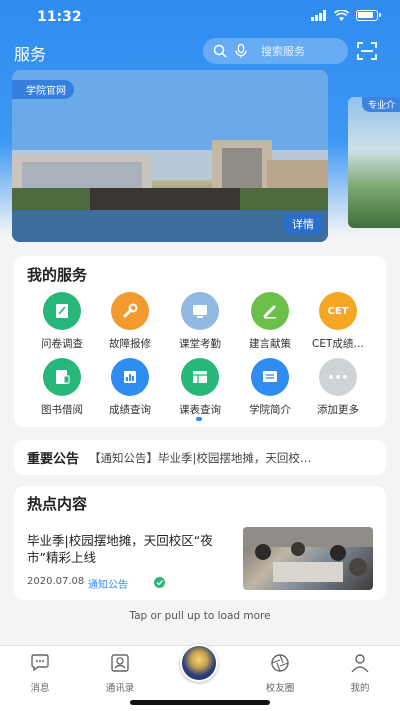  Describe the element at coordinates (270, 311) in the screenshot. I see `pencil-icon` at that location.